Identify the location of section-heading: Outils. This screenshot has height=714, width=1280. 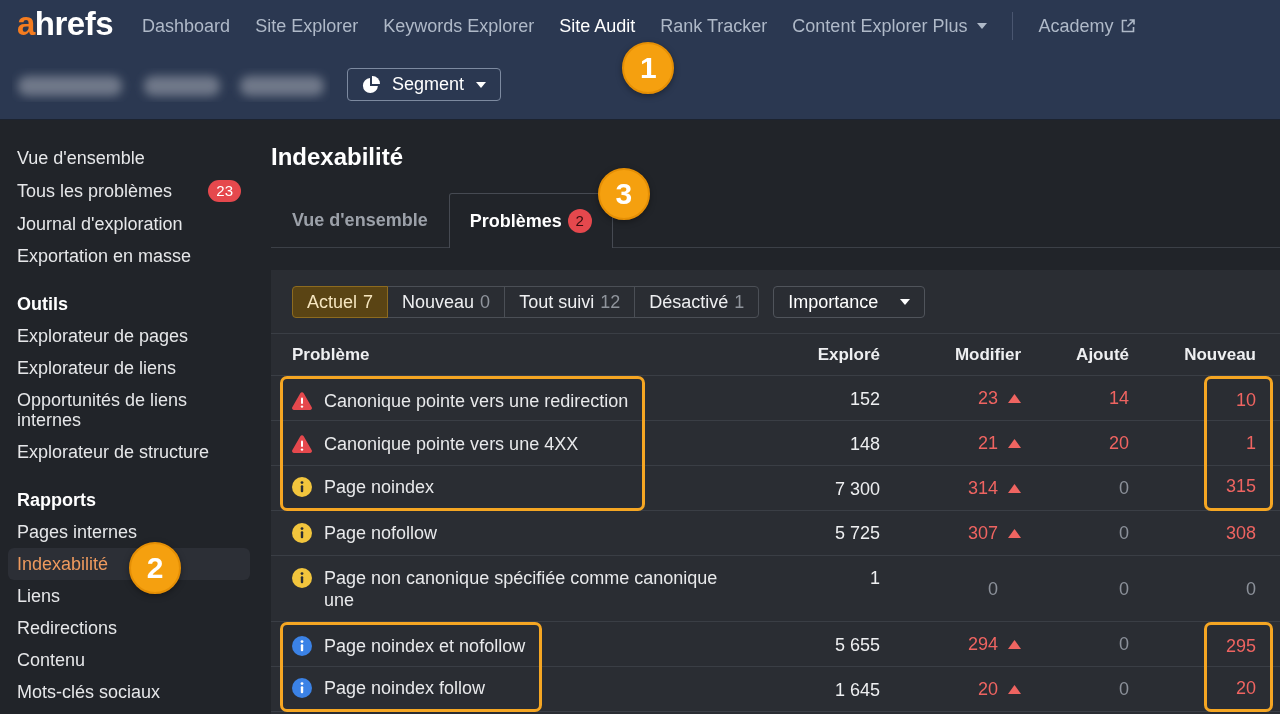
(42, 304).